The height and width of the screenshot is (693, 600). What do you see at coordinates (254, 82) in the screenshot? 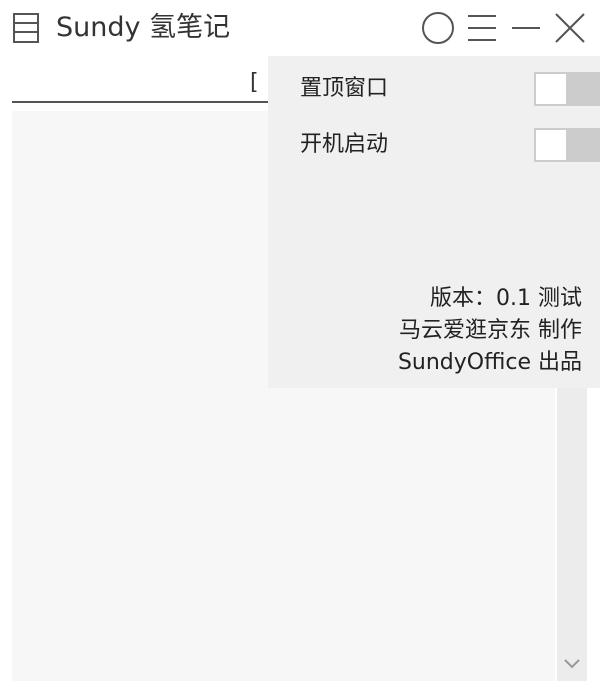
I see `note-tab: [` at bounding box center [254, 82].